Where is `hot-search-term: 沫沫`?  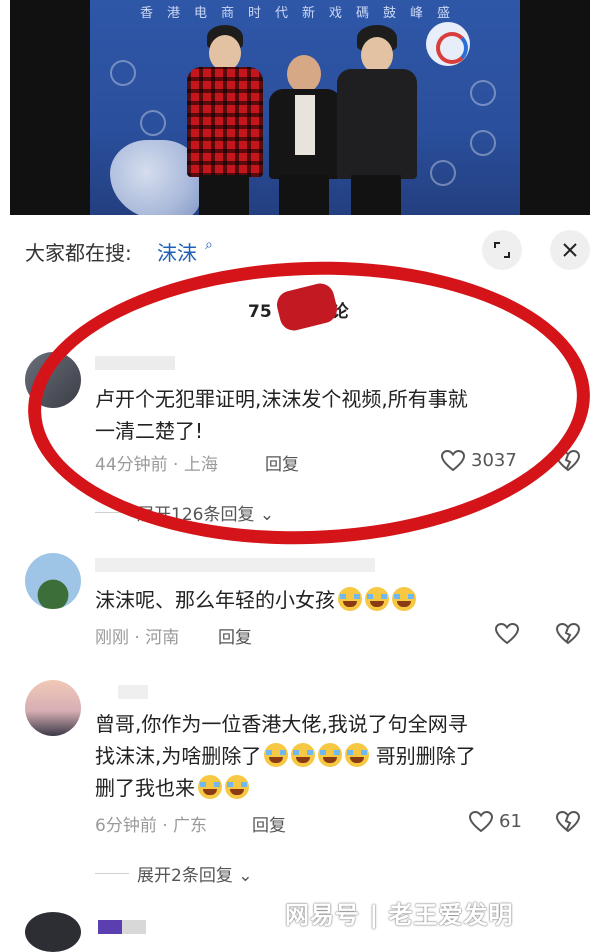
hot-search-term: 沫沫 is located at coordinates (177, 251).